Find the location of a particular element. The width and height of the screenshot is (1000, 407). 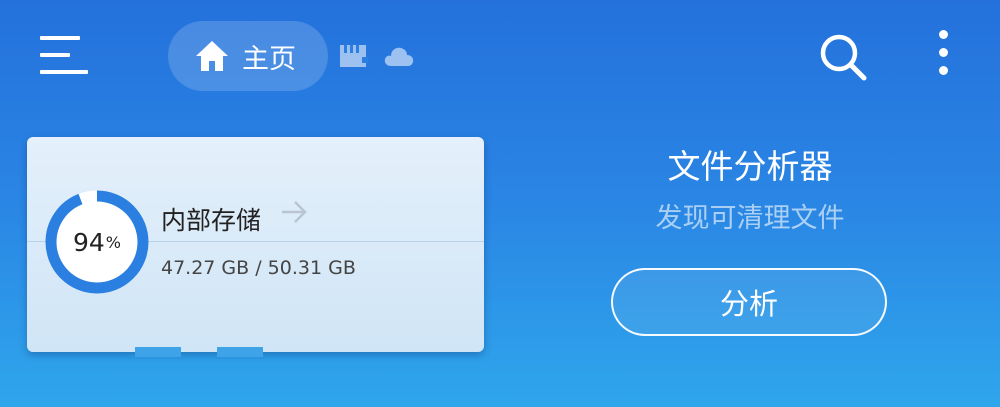

cloud-icon is located at coordinates (399, 56).